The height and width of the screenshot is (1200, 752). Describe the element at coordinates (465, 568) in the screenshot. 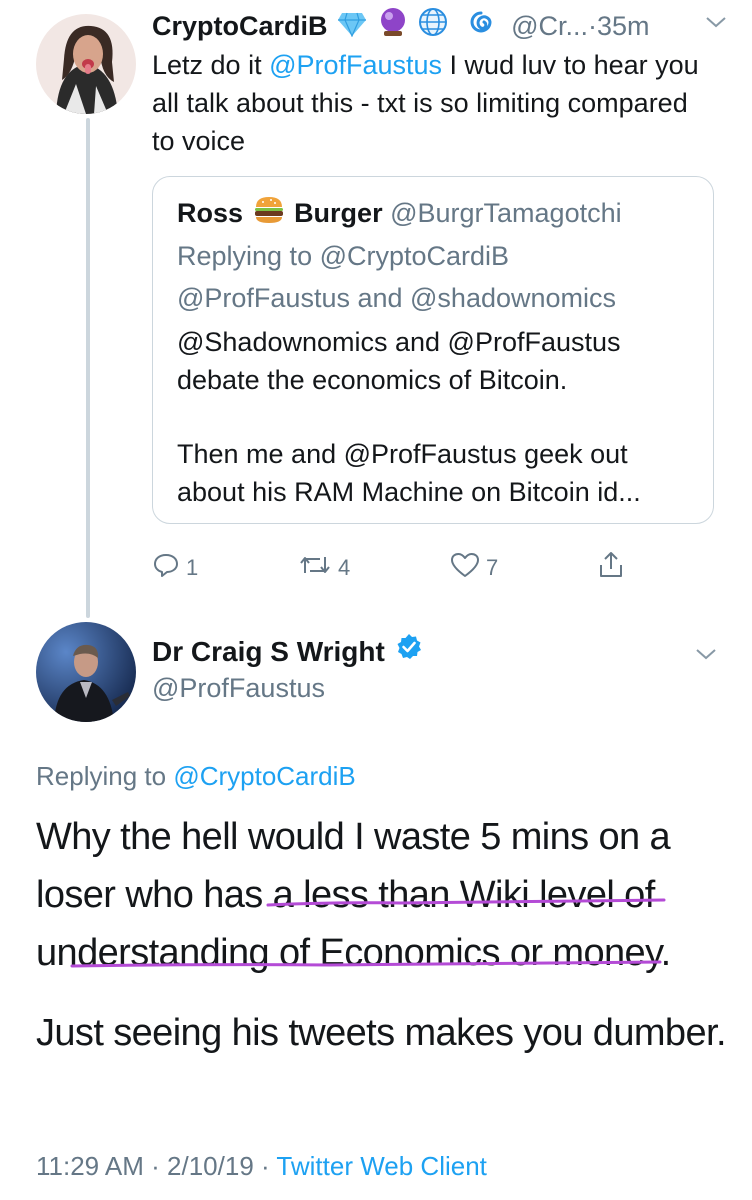

I see `like-icon` at that location.